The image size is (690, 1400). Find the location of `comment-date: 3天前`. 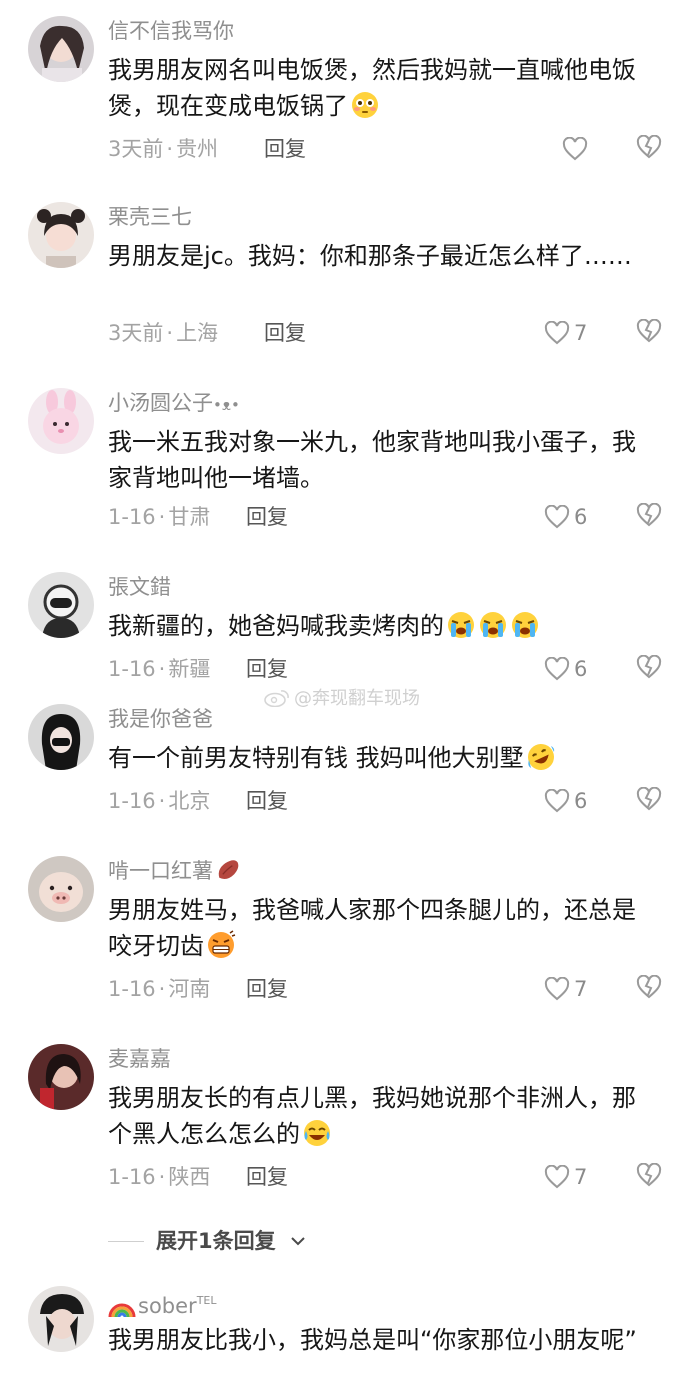

comment-date: 3天前 is located at coordinates (136, 149).